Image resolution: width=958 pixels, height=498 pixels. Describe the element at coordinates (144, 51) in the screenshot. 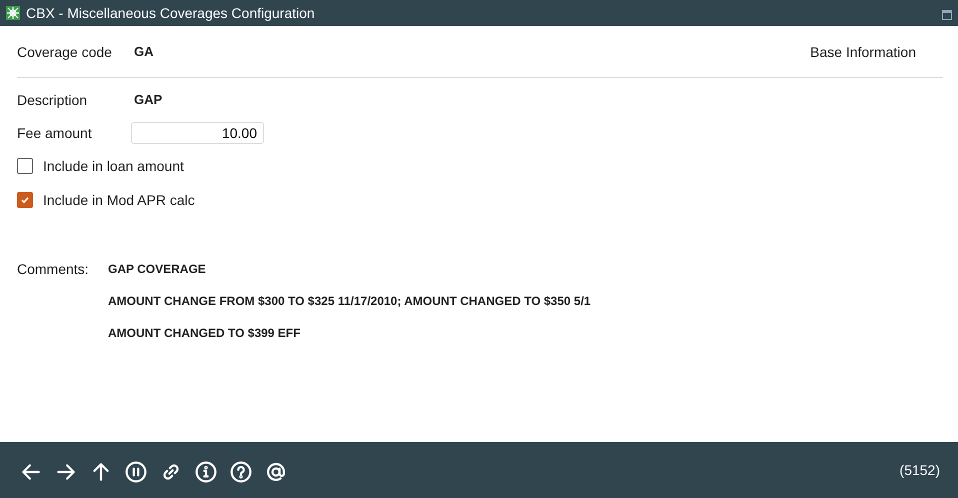

I see `field-value: GA` at that location.